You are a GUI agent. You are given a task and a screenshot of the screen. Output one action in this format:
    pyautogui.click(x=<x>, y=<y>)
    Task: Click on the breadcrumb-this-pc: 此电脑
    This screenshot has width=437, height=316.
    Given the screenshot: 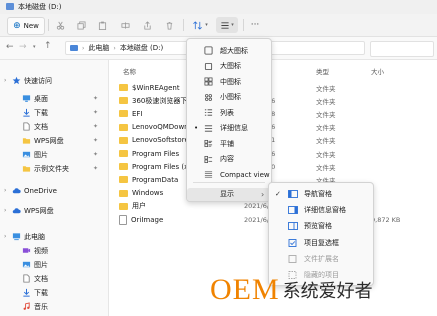 What is the action you would take?
    pyautogui.click(x=98, y=48)
    